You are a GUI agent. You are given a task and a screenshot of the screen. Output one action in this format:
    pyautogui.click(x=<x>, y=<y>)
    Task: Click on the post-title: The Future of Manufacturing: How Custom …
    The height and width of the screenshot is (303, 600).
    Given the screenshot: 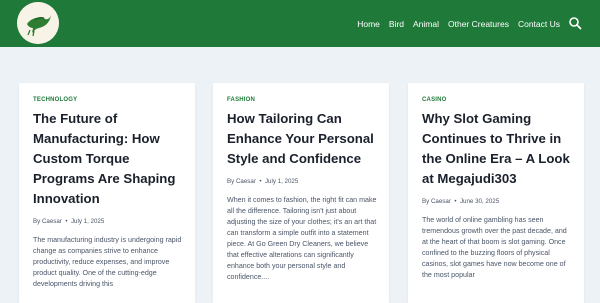 What is the action you would take?
    pyautogui.click(x=108, y=159)
    